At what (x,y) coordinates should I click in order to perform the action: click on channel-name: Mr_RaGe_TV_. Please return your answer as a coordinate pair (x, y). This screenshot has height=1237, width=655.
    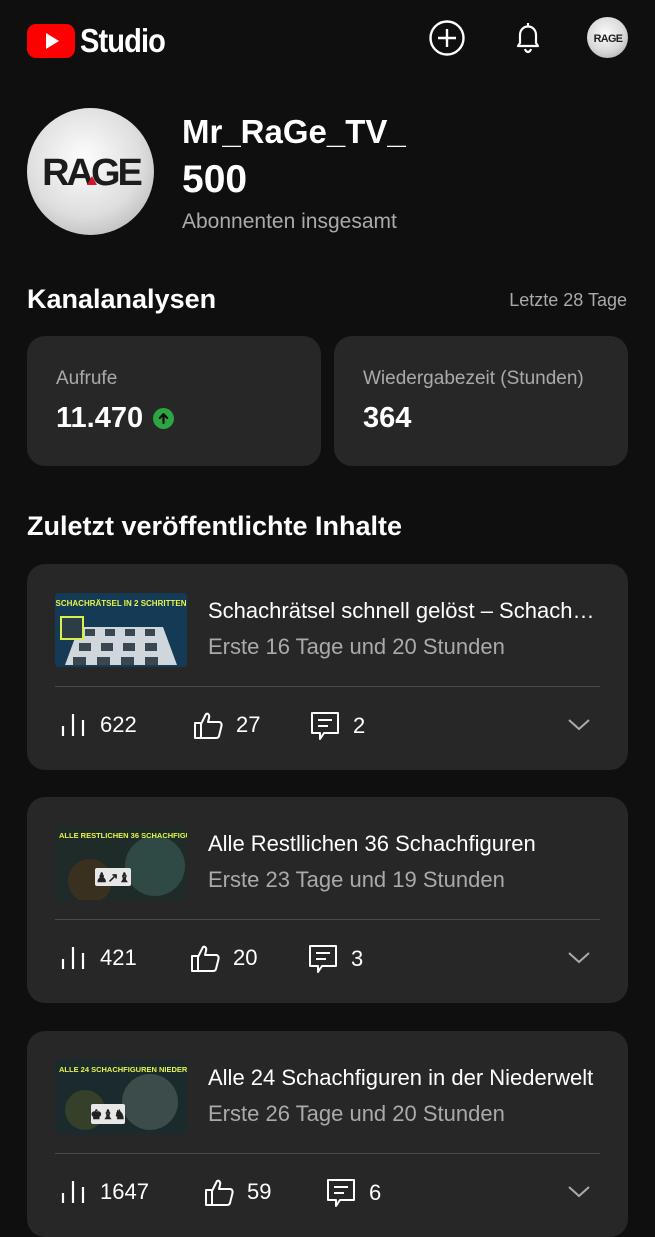
    Looking at the image, I should click on (294, 131).